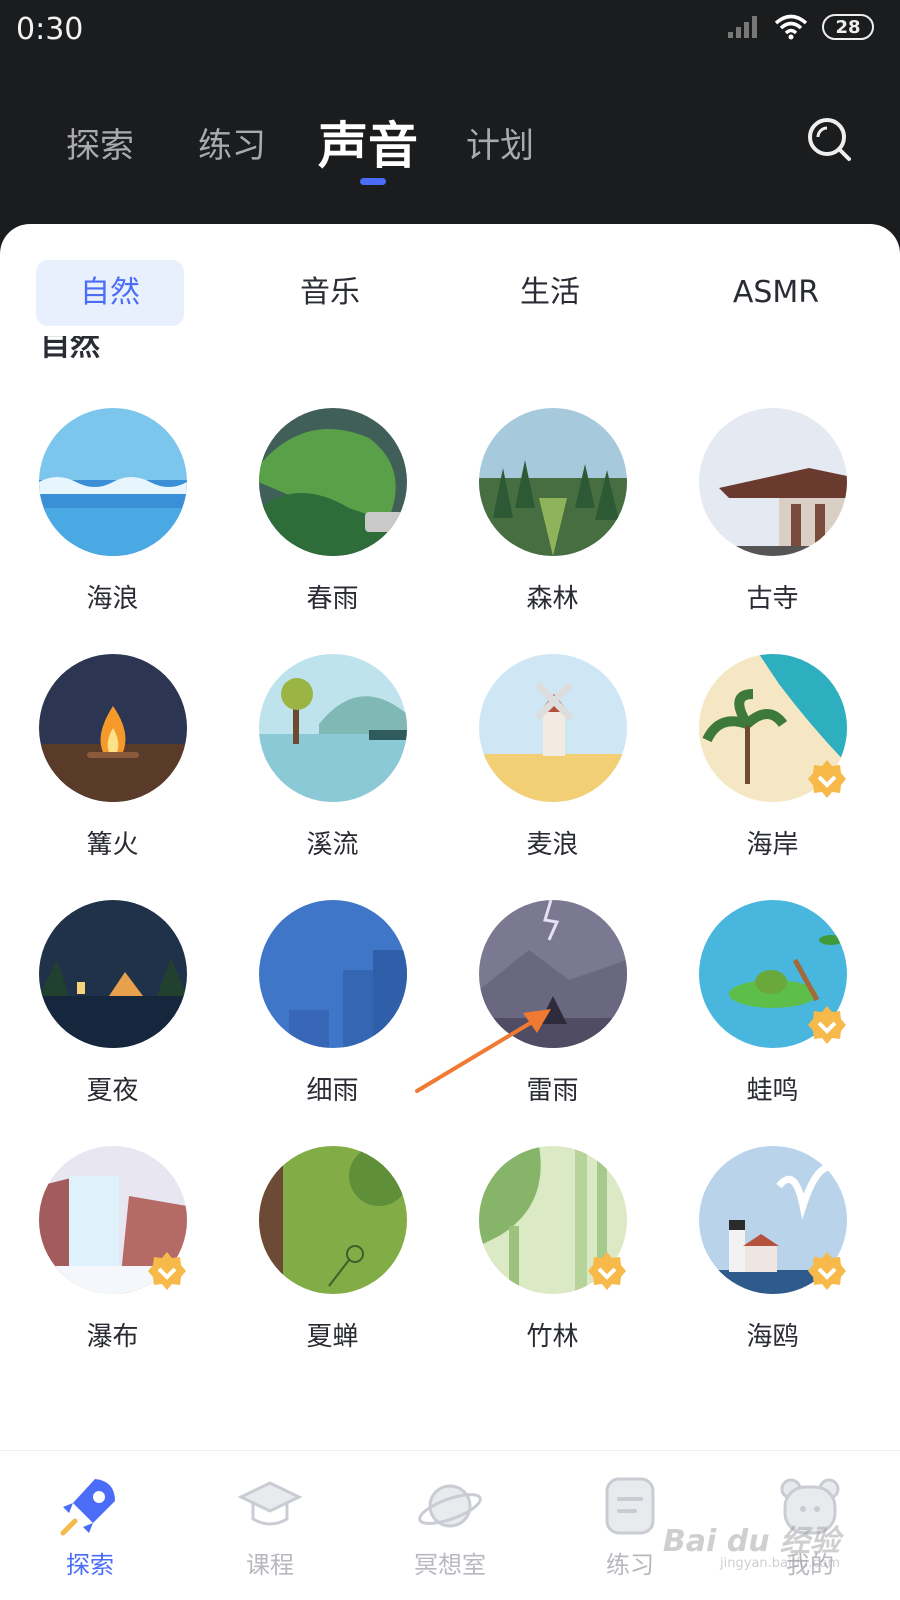  I want to click on sound-item-thunderstorm: 雷雨, so click(552, 1010).